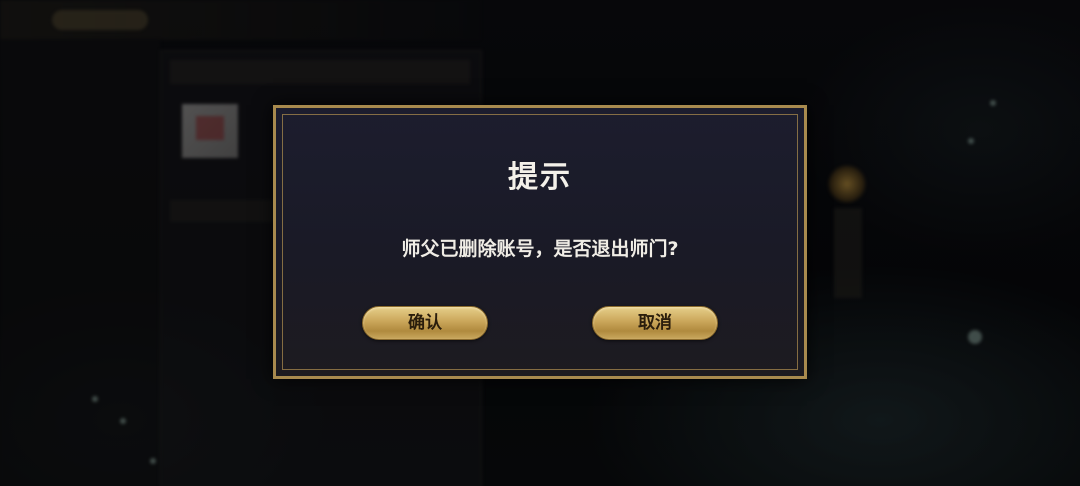  Describe the element at coordinates (655, 323) in the screenshot. I see `cancel-button: 取消` at that location.